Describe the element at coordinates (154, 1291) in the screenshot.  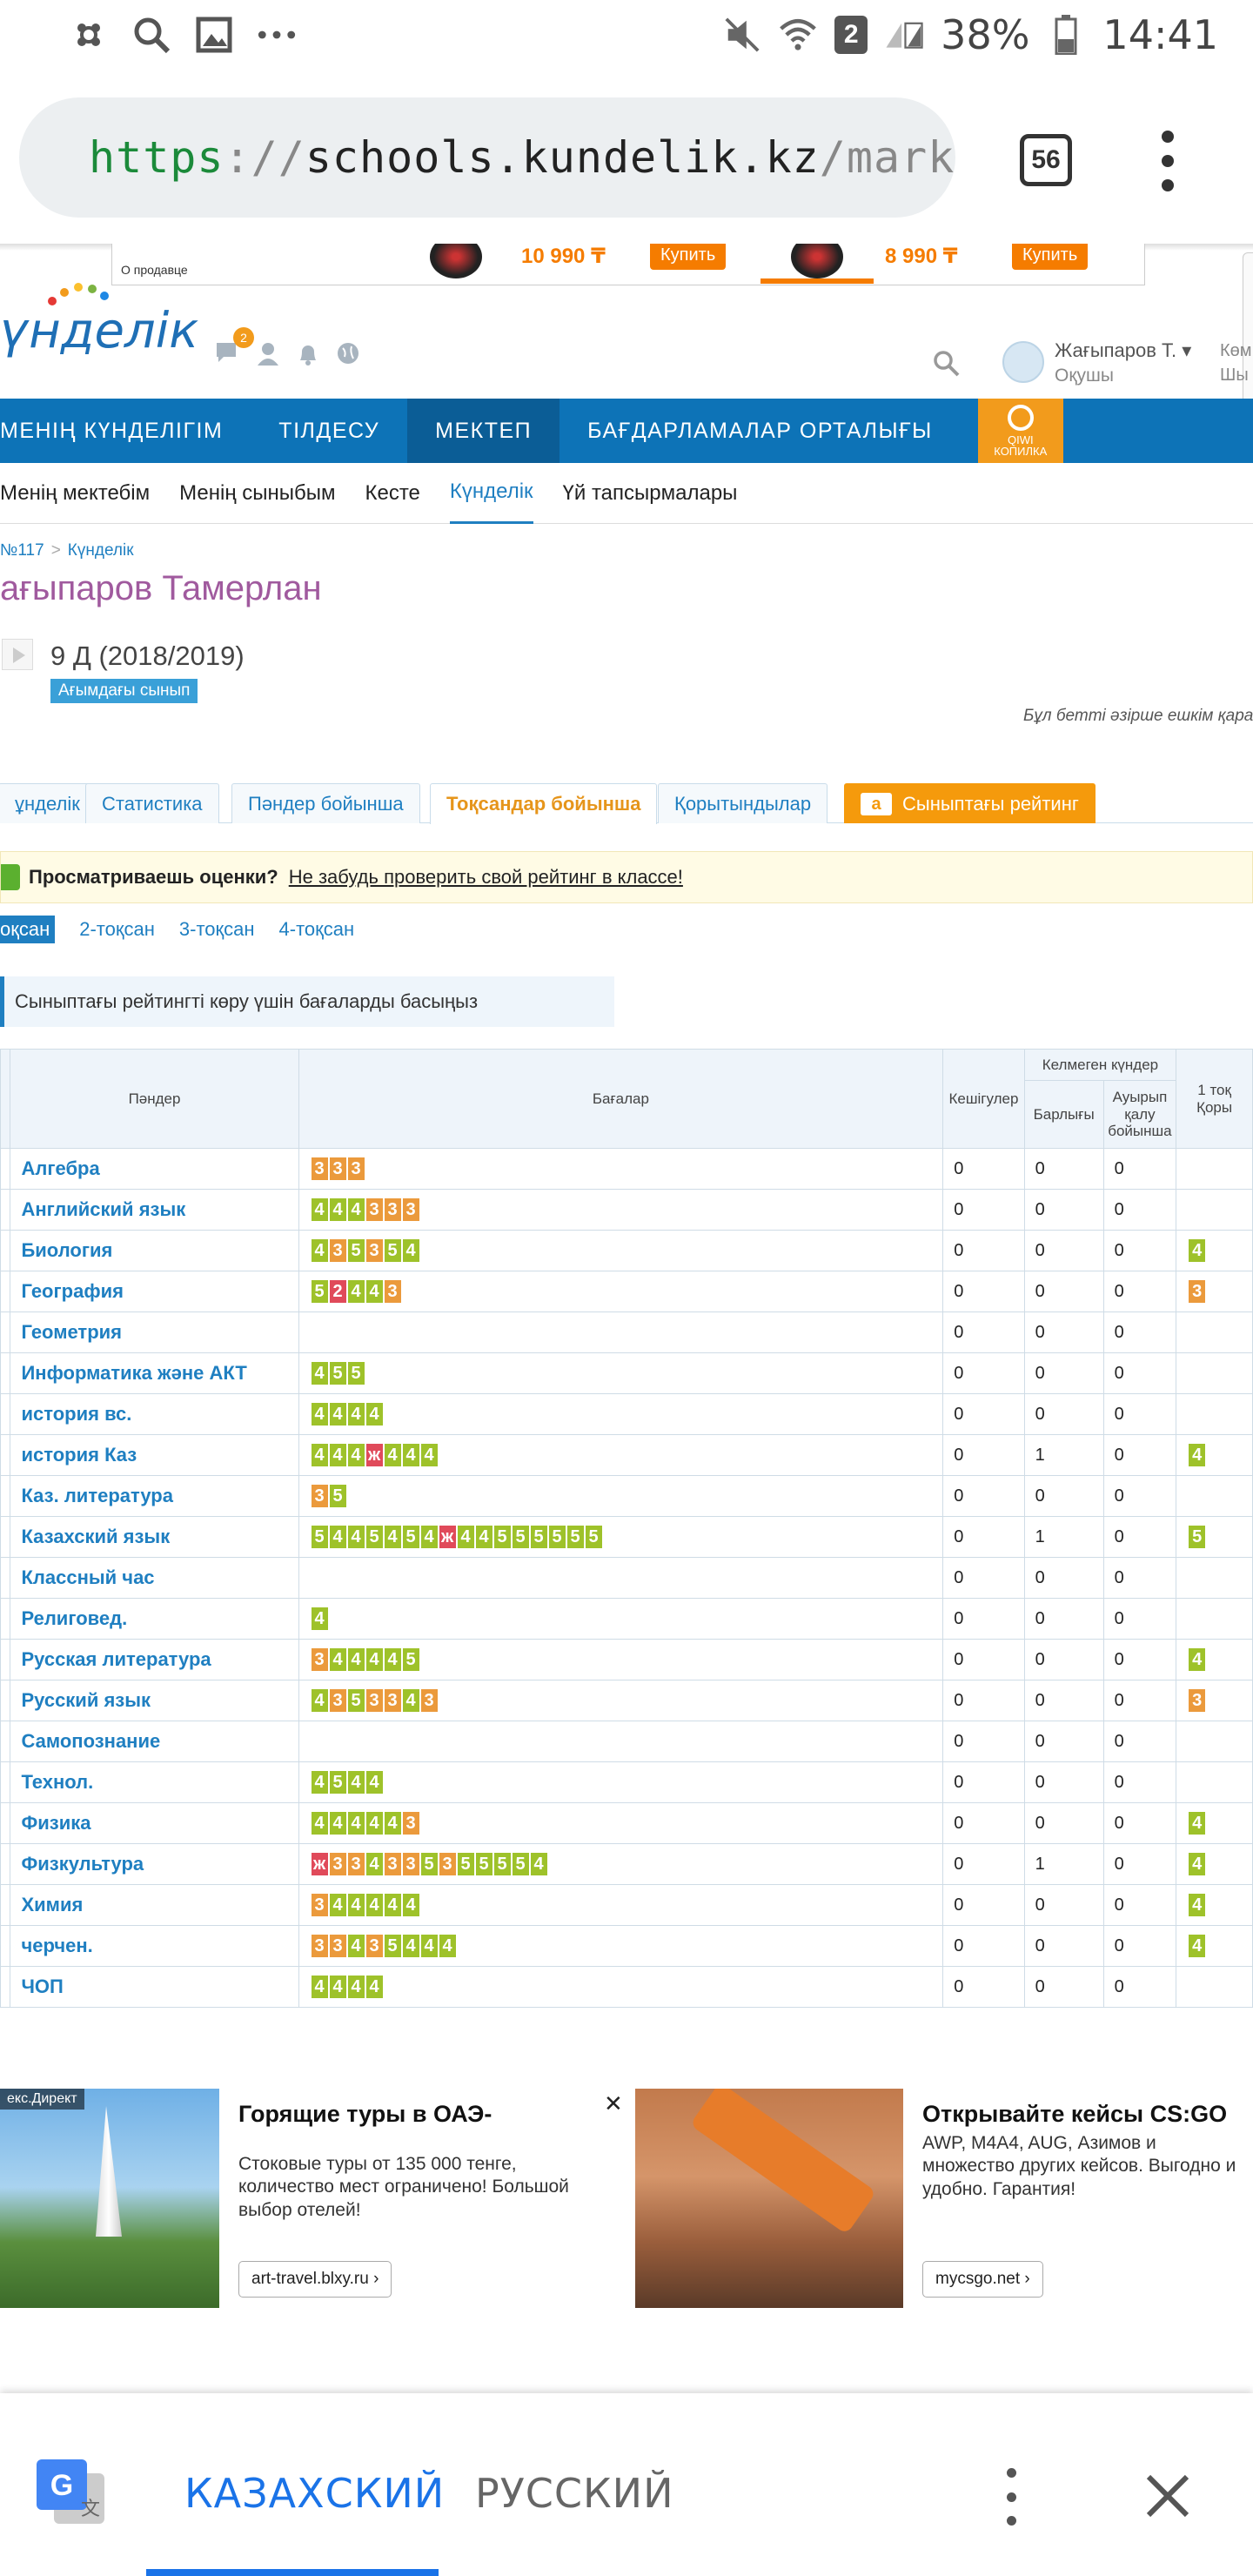
I see `subject-link: География` at that location.